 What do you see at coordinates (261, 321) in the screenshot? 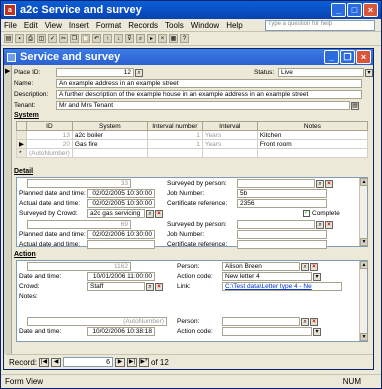
I see `person-field` at bounding box center [261, 321].